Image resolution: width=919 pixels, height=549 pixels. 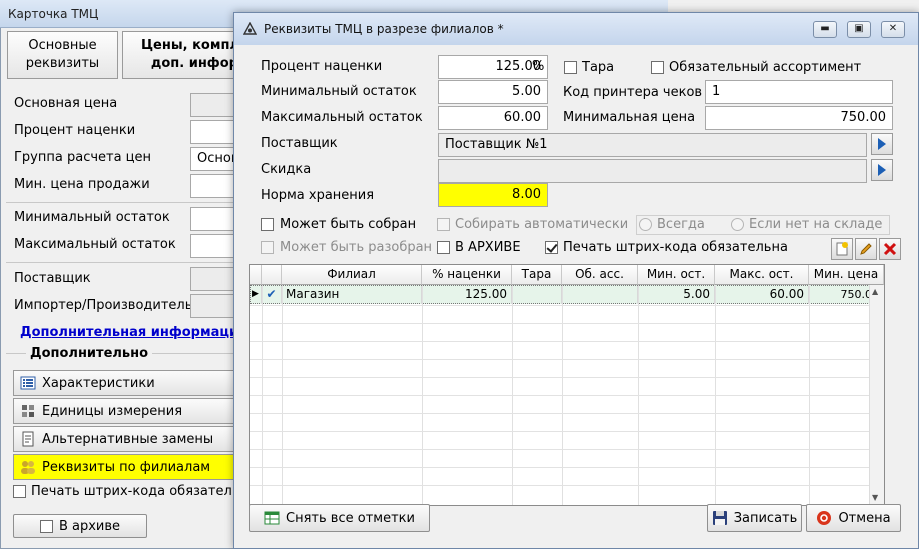 What do you see at coordinates (286, 169) in the screenshot?
I see `discount-label: Скидка` at bounding box center [286, 169].